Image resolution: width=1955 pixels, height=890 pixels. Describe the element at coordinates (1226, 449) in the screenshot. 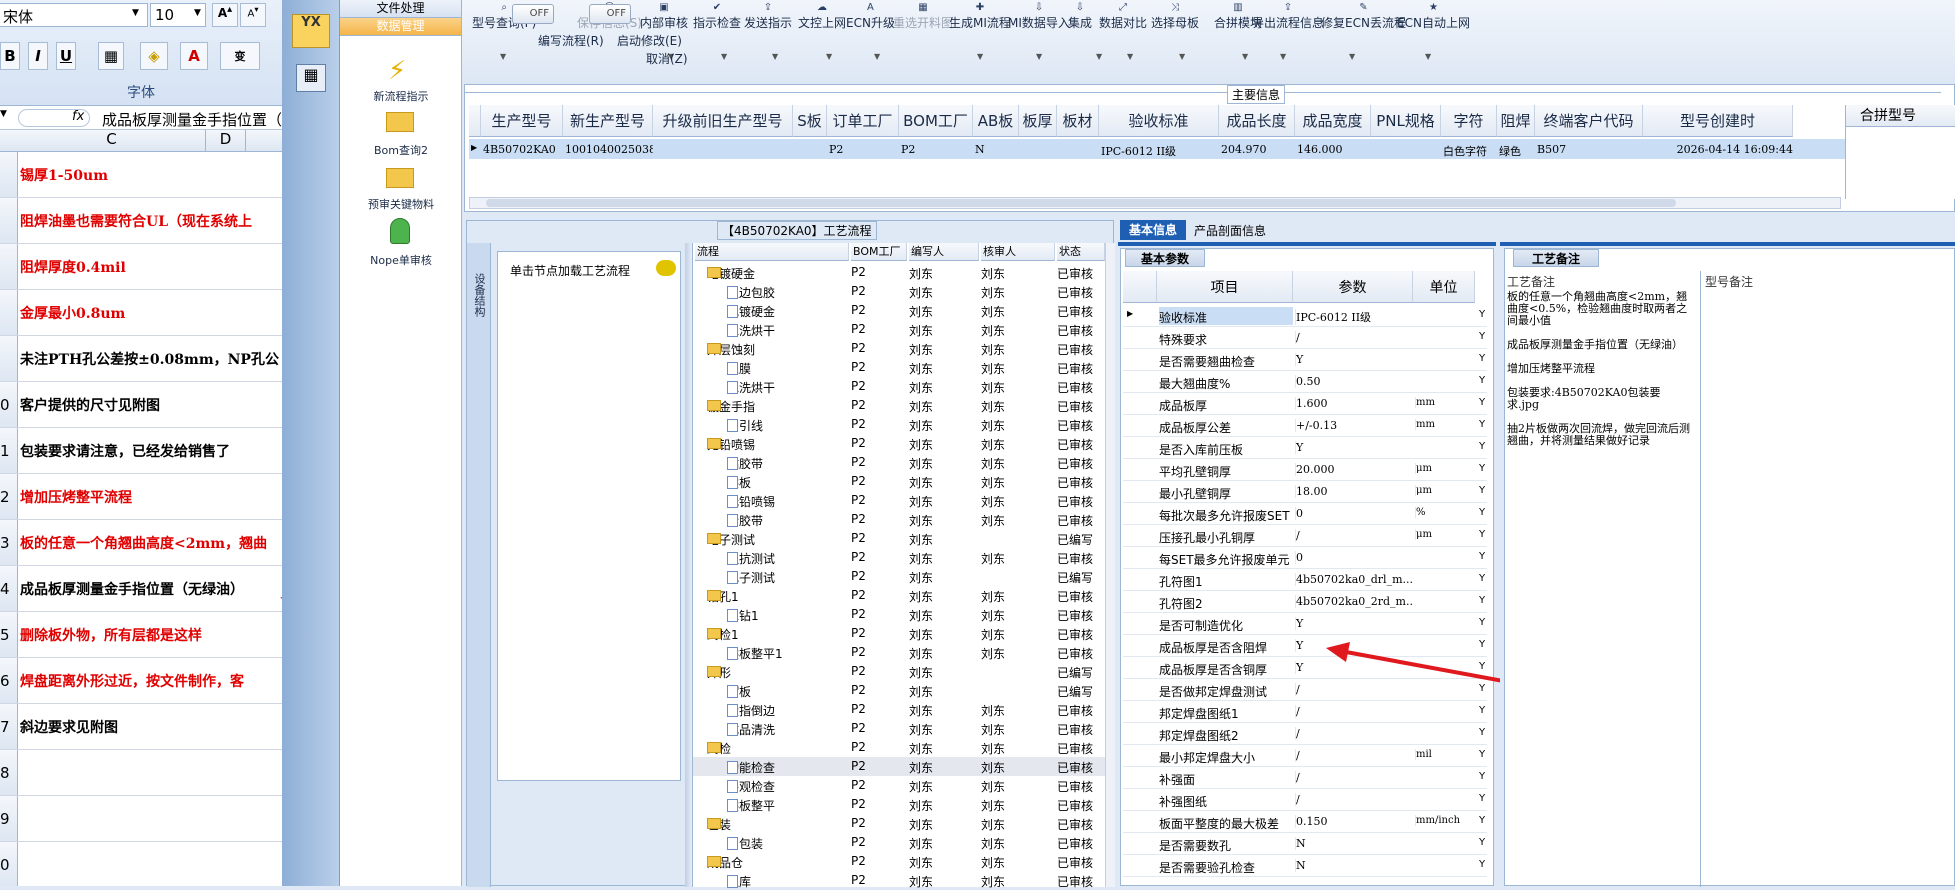

I see `param-name: 是否入库前压板` at that location.